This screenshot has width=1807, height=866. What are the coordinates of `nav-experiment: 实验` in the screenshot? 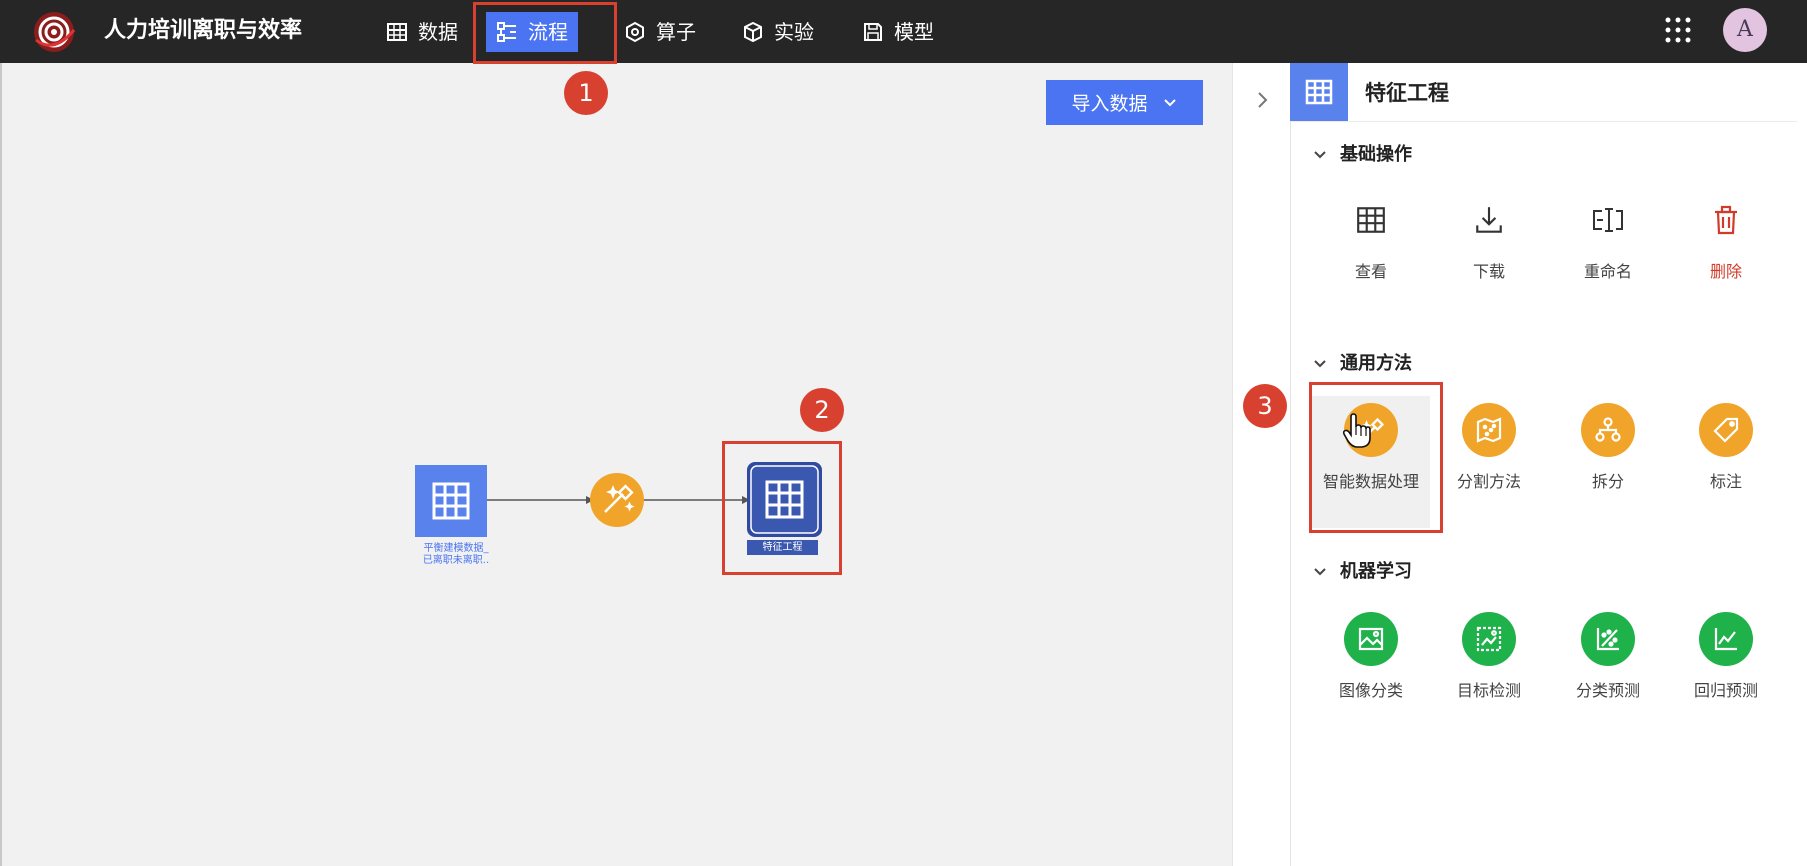 It's located at (778, 32).